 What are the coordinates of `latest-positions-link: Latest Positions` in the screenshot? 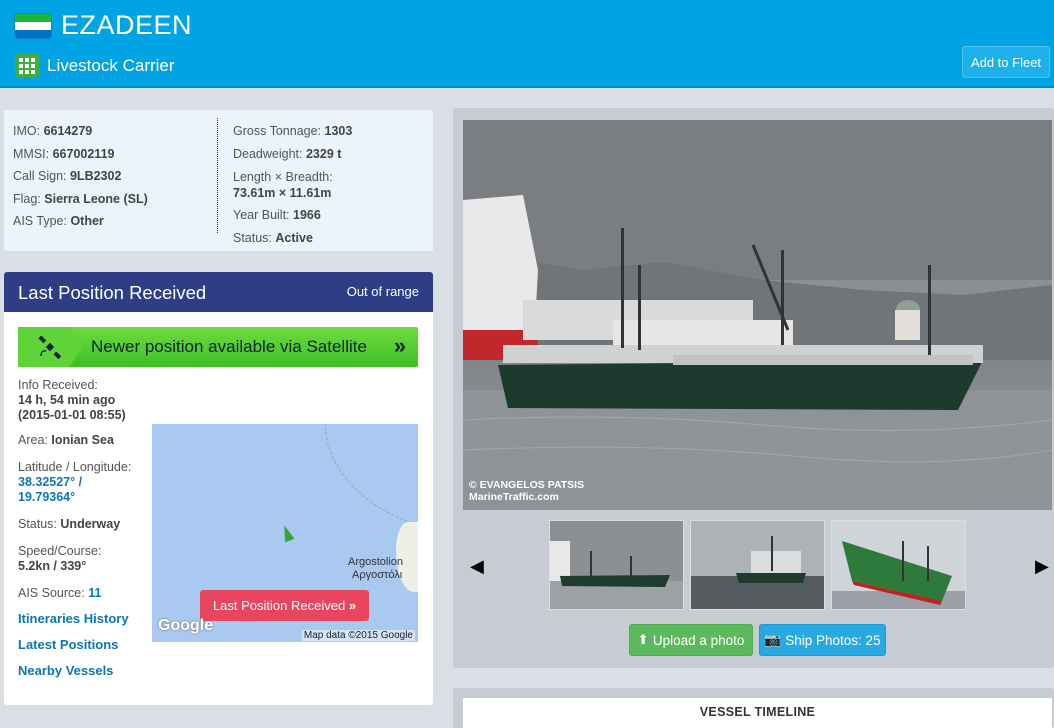 It's located at (85, 644).